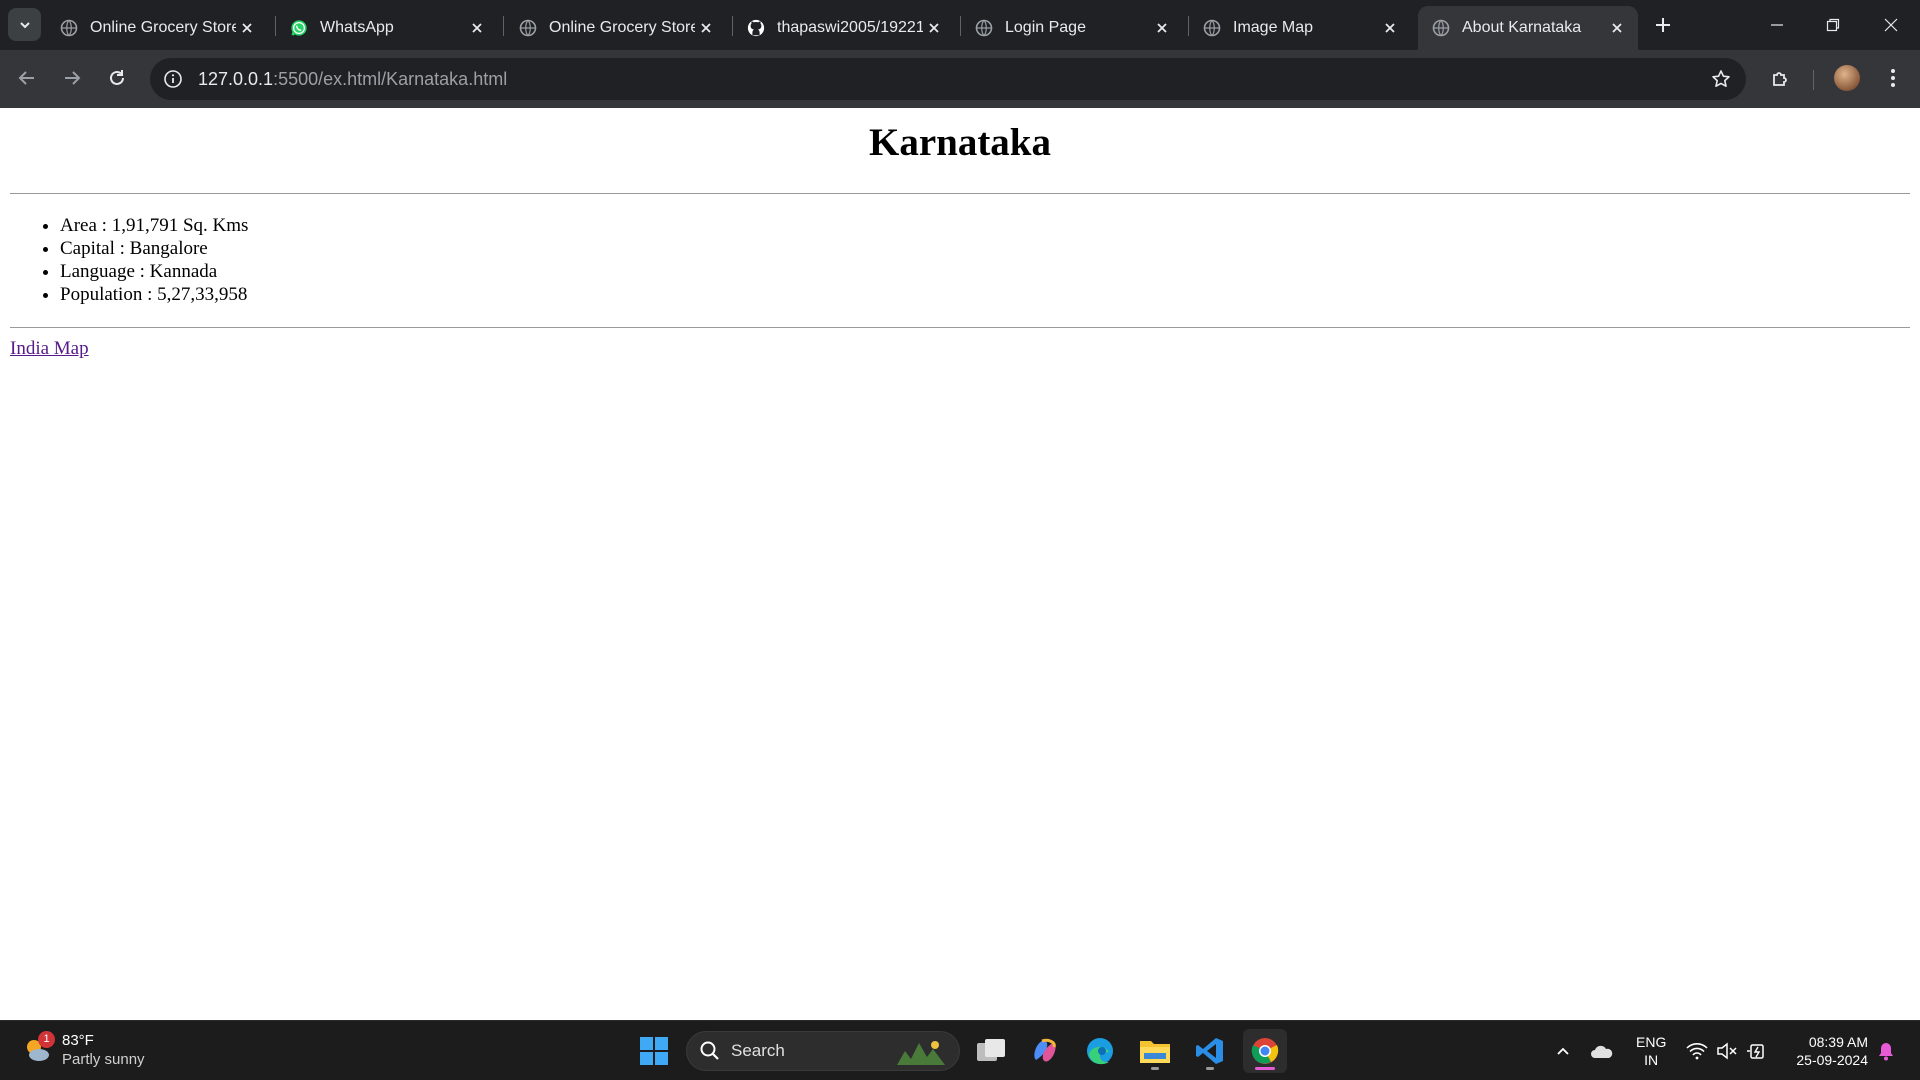 The width and height of the screenshot is (1920, 1080). Describe the element at coordinates (1651, 1051) in the screenshot. I see `input-language-indicator: ENG IN` at that location.